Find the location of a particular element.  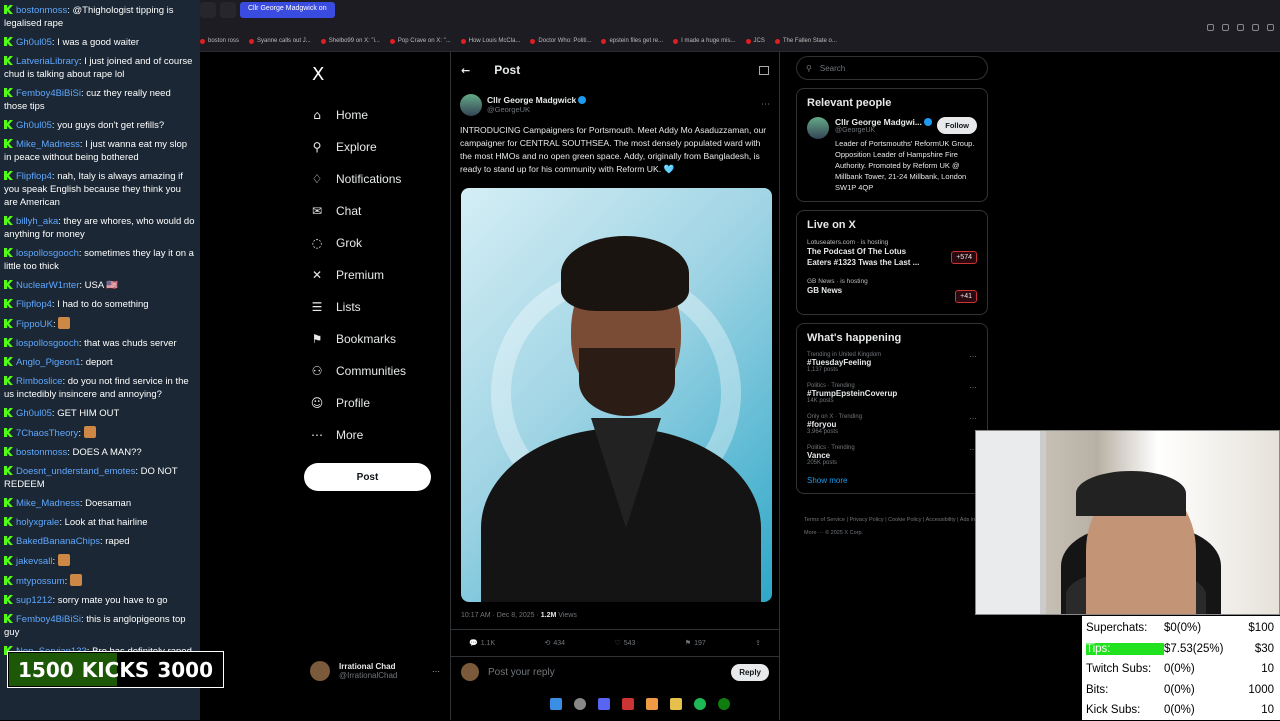

reply-button: Reply is located at coordinates (750, 672).